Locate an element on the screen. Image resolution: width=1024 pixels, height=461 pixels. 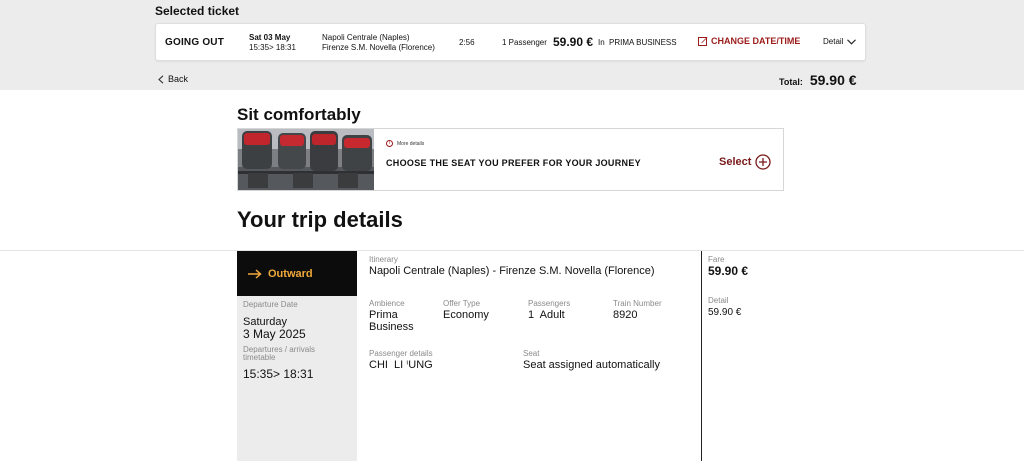
ticket-date: Sat 03 May is located at coordinates (270, 37).